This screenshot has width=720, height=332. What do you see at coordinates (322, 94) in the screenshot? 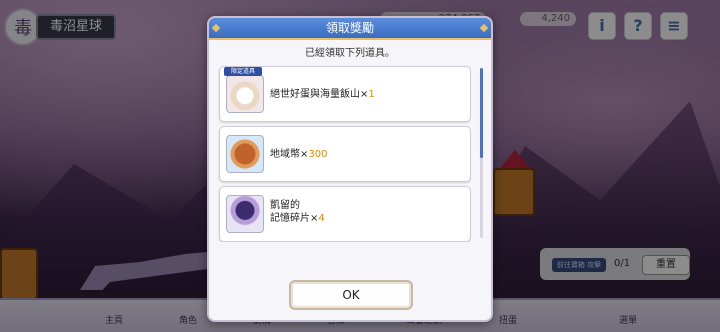
I see `reward-item-name: 絕世好蛋與海量飯山×1` at bounding box center [322, 94].